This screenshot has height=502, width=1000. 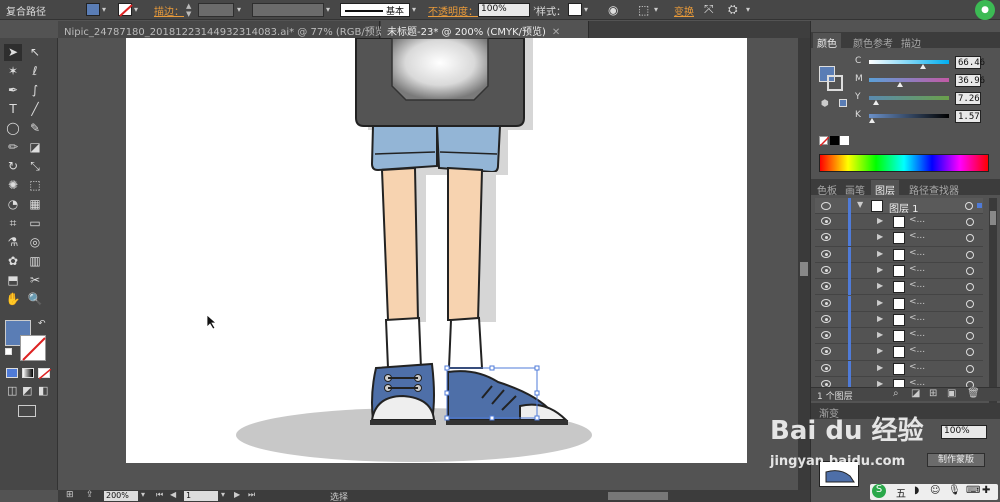 I want to click on opacity-field: 100%, so click(x=504, y=10).